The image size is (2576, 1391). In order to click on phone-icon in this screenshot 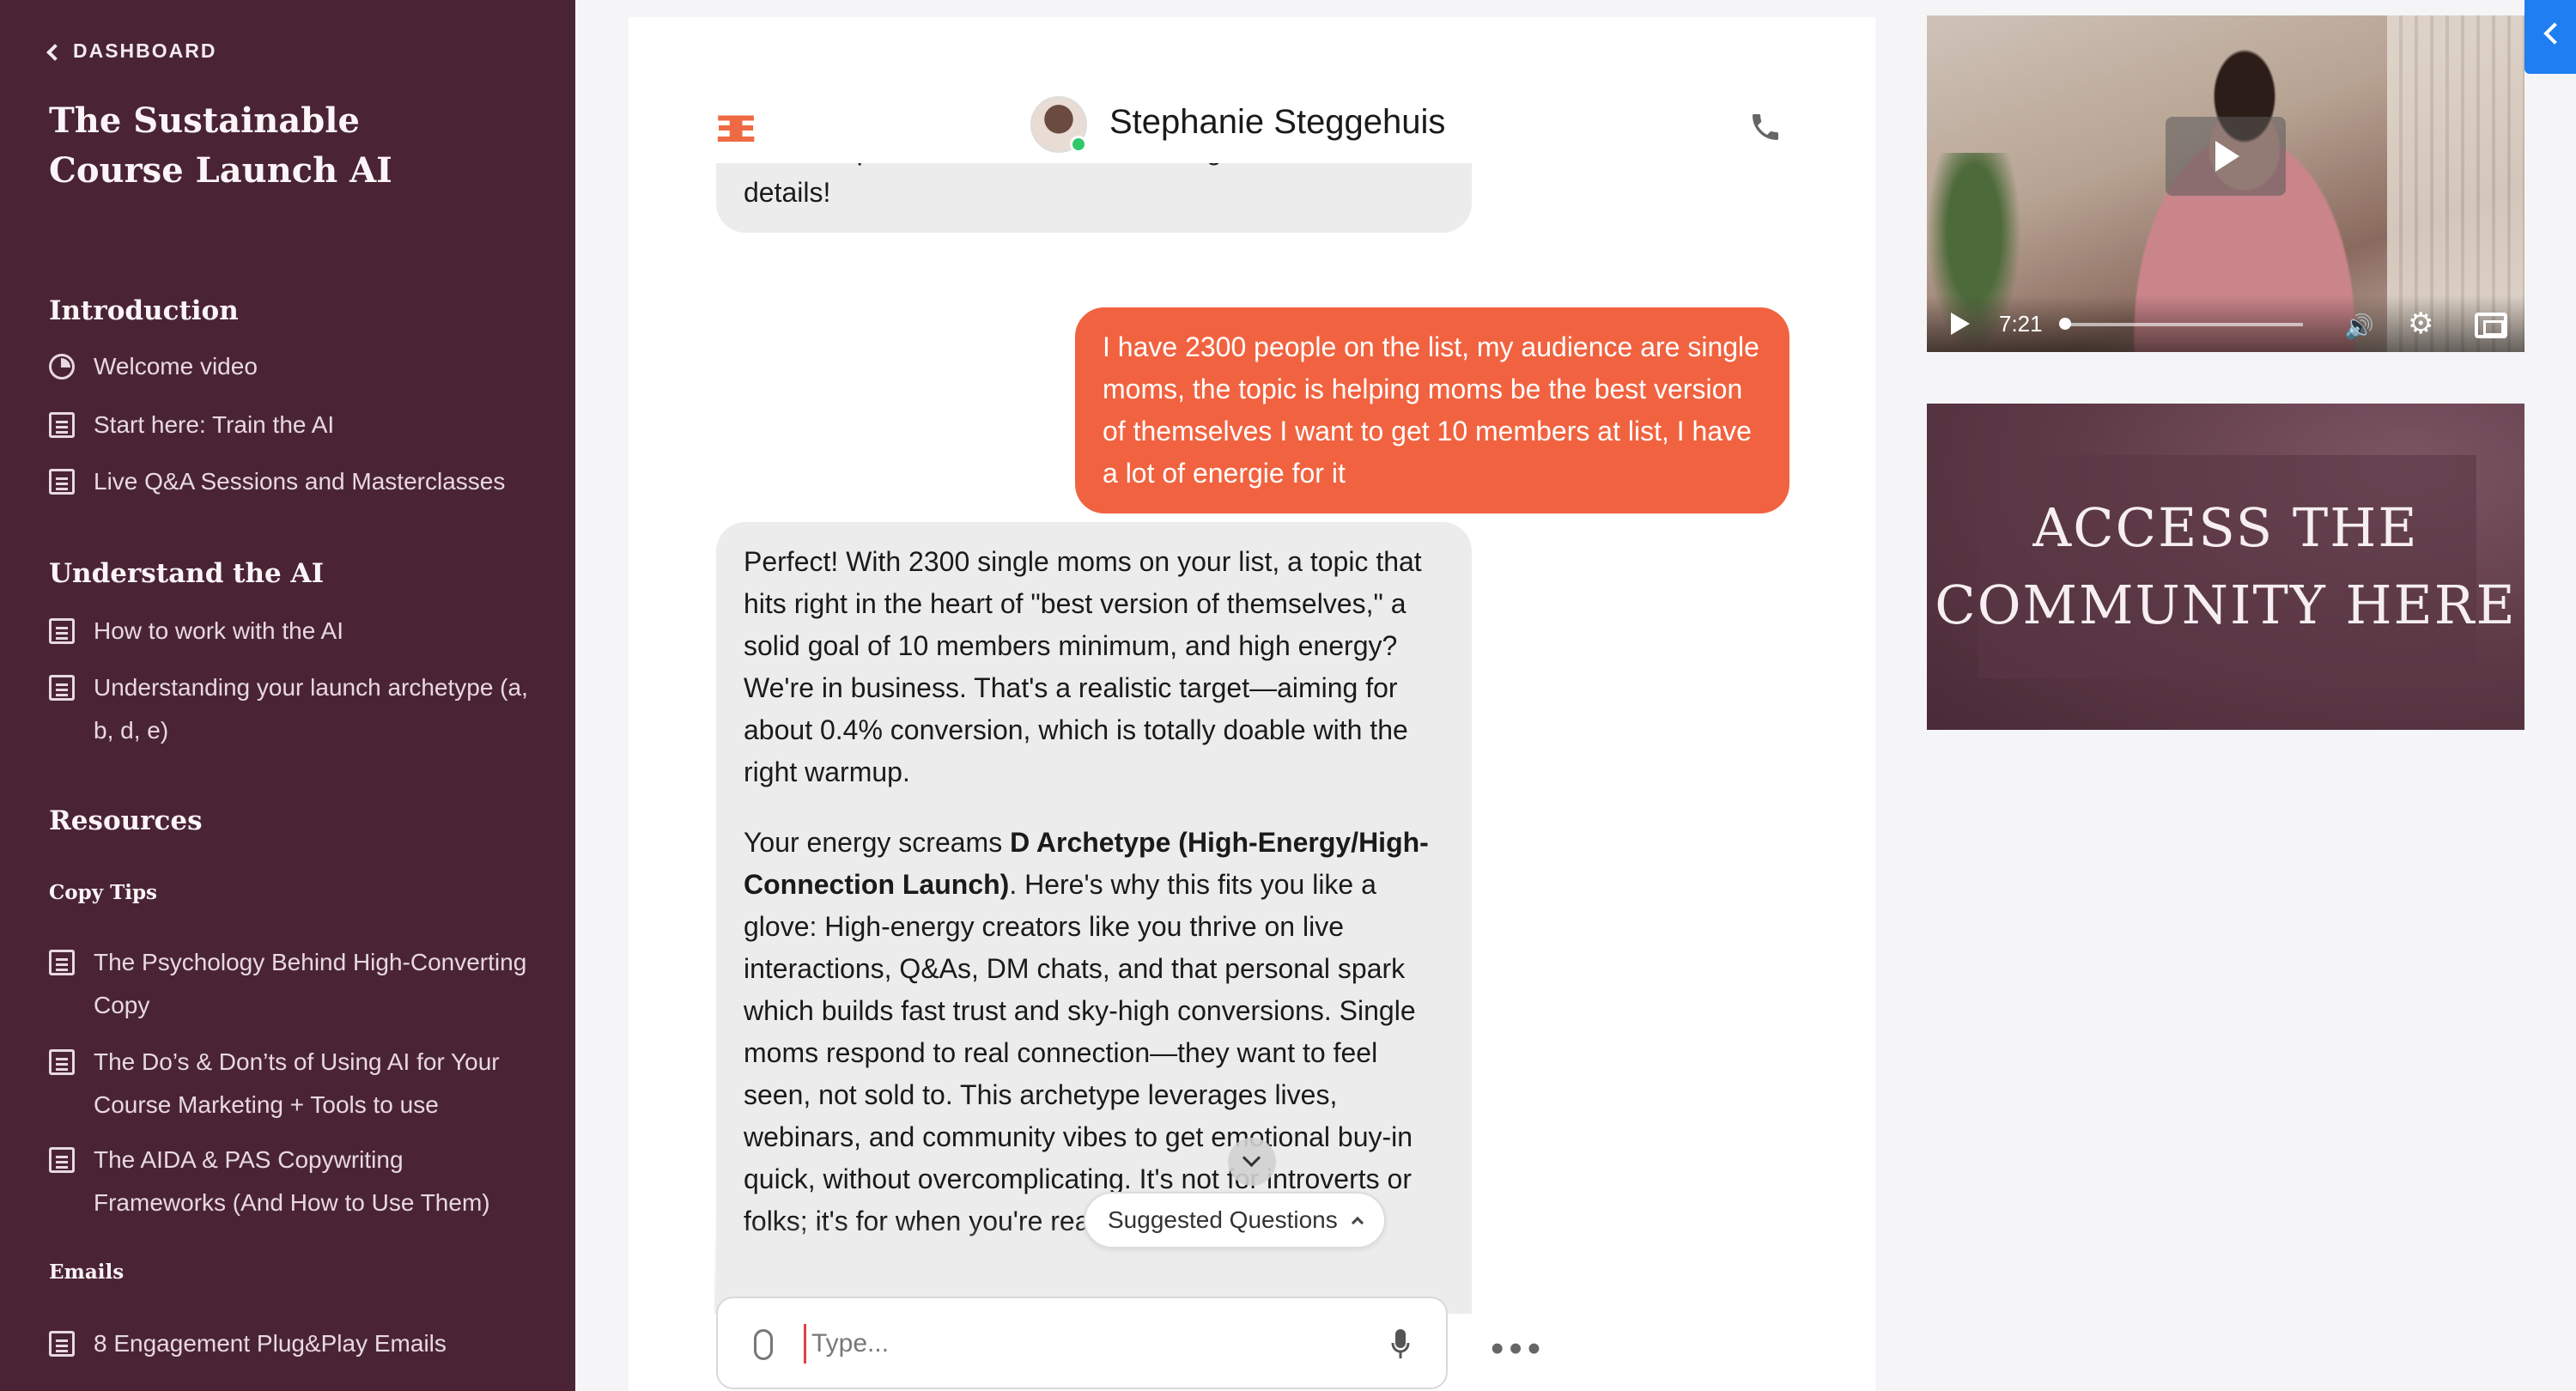, I will do `click(1765, 127)`.